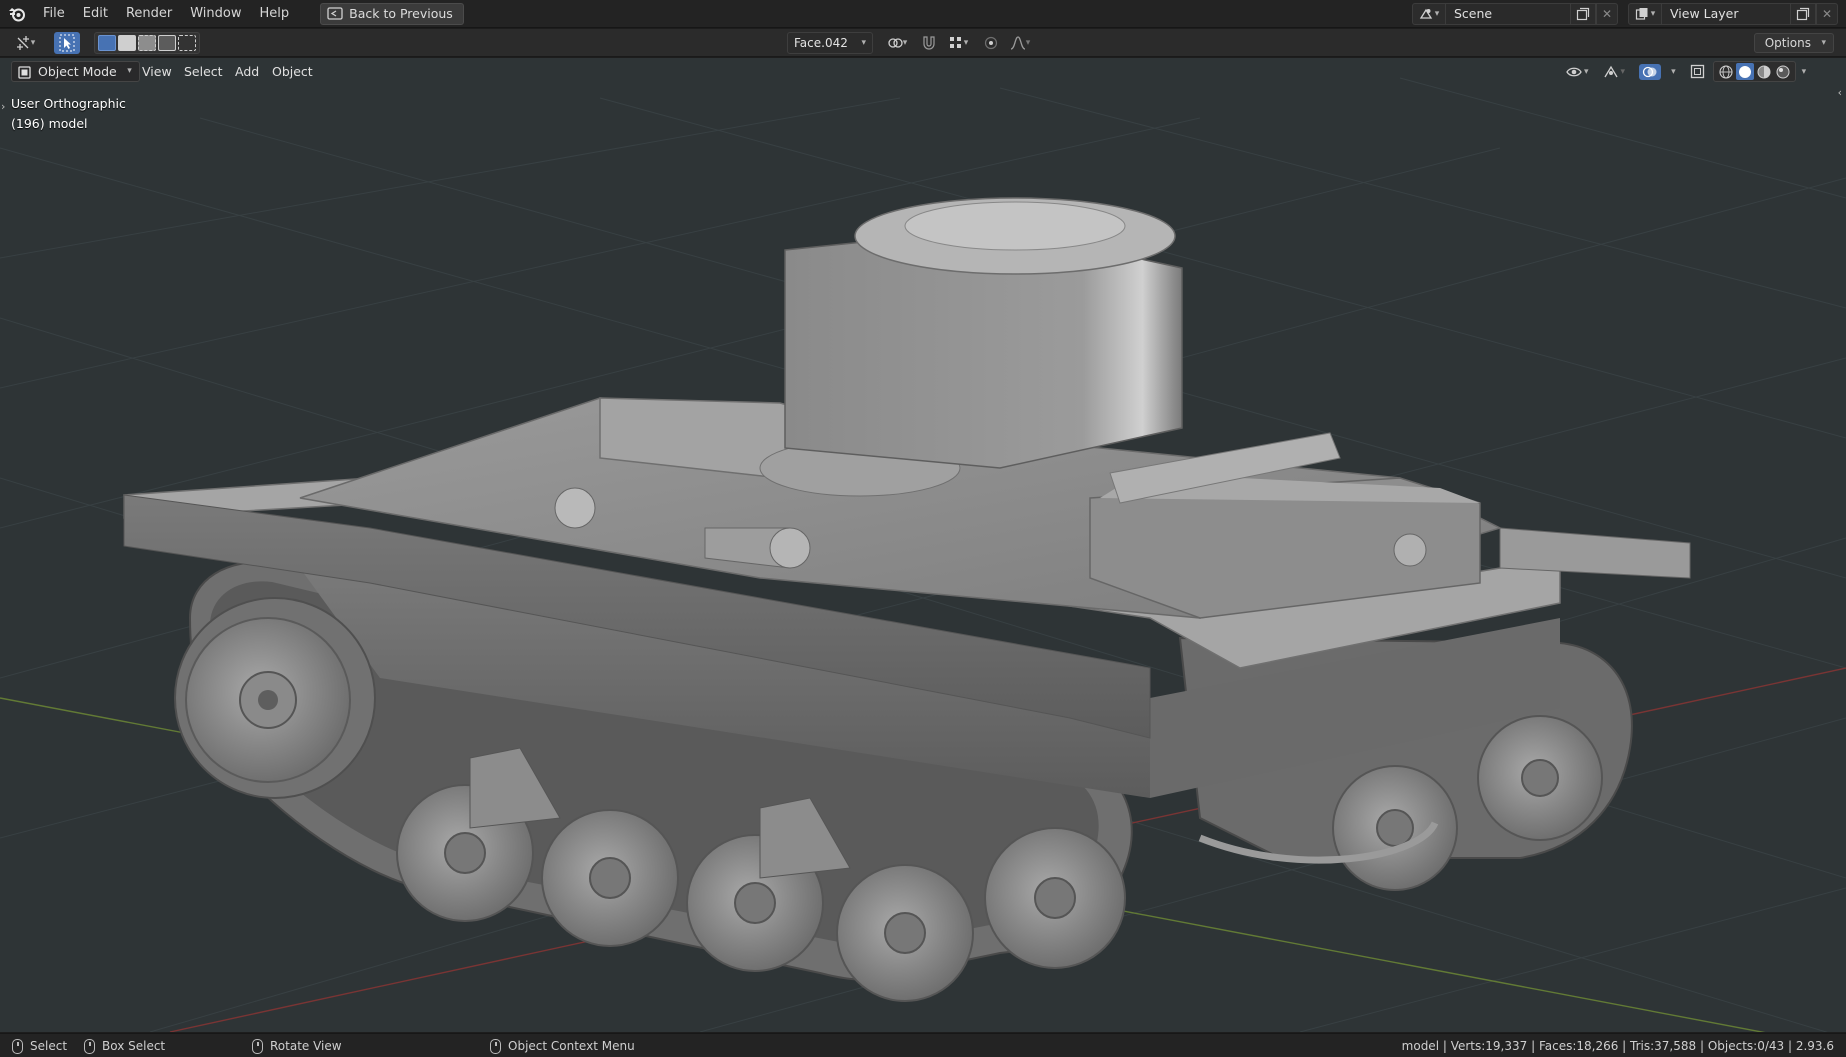 The height and width of the screenshot is (1057, 1846). I want to click on selection-mode-group, so click(147, 43).